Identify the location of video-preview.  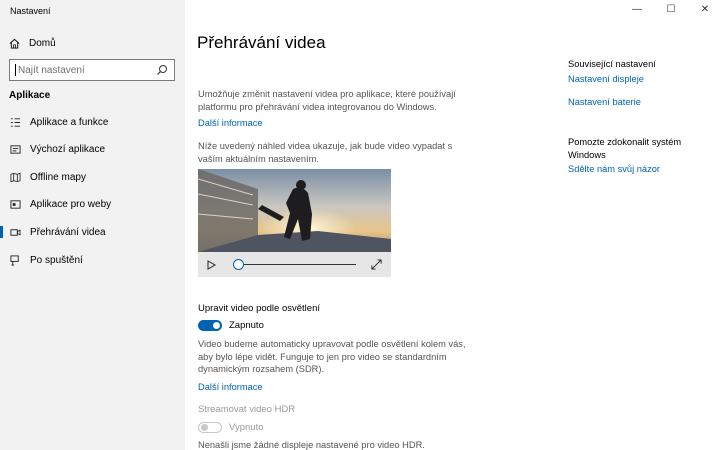
(294, 223).